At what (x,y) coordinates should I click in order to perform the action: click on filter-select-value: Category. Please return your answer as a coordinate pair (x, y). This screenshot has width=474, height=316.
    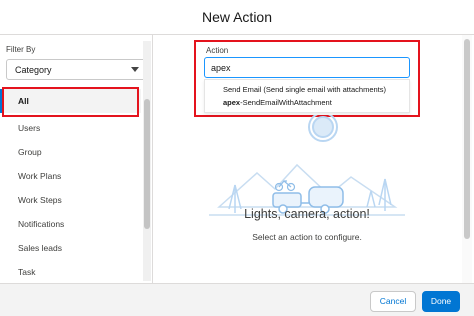
    Looking at the image, I should click on (33, 70).